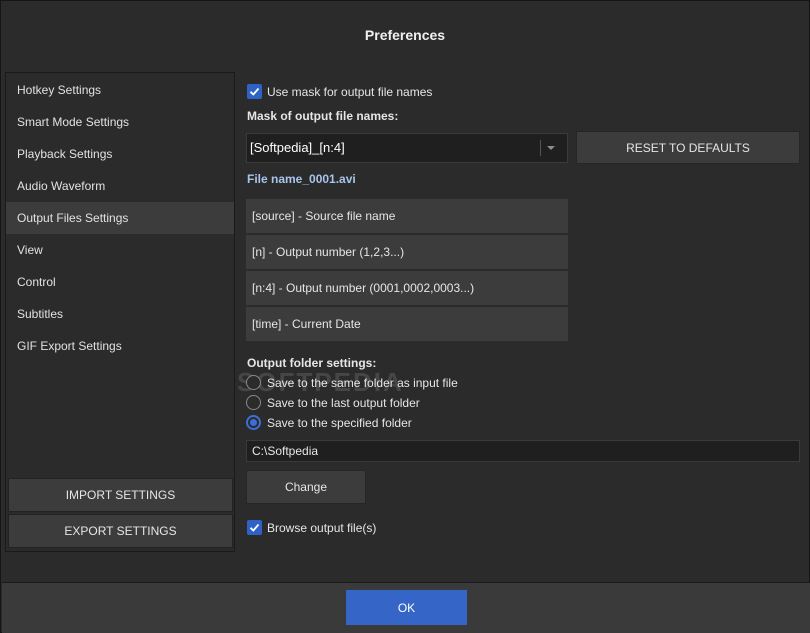 This screenshot has width=810, height=633. I want to click on token-source: [source] - Source file name, so click(407, 216).